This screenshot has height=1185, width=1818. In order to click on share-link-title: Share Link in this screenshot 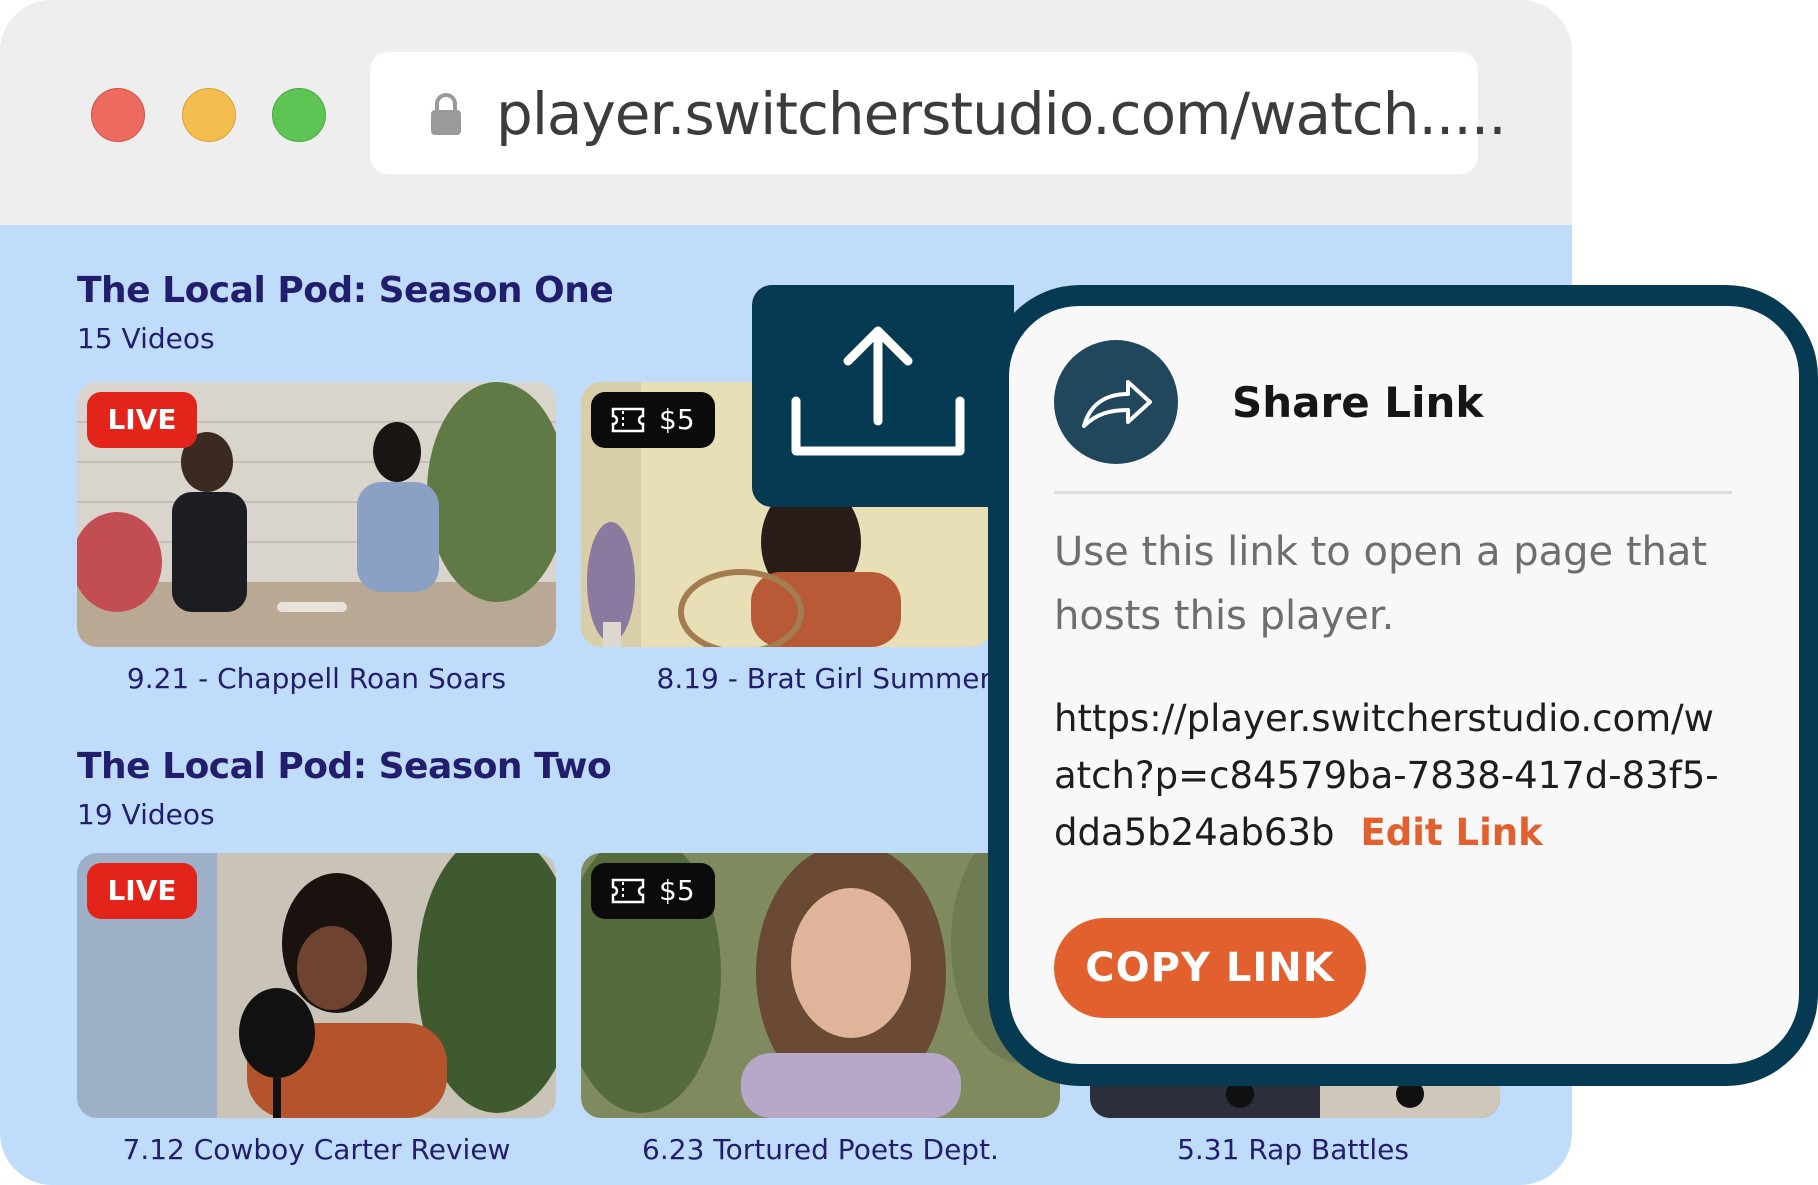, I will do `click(1358, 402)`.